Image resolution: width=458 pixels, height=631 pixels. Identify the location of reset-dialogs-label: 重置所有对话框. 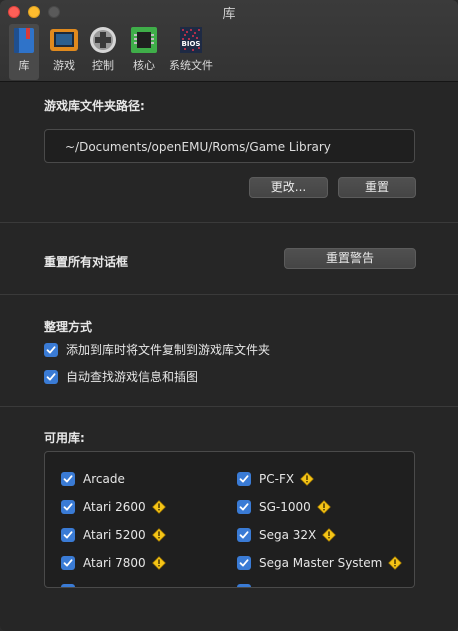
(86, 262).